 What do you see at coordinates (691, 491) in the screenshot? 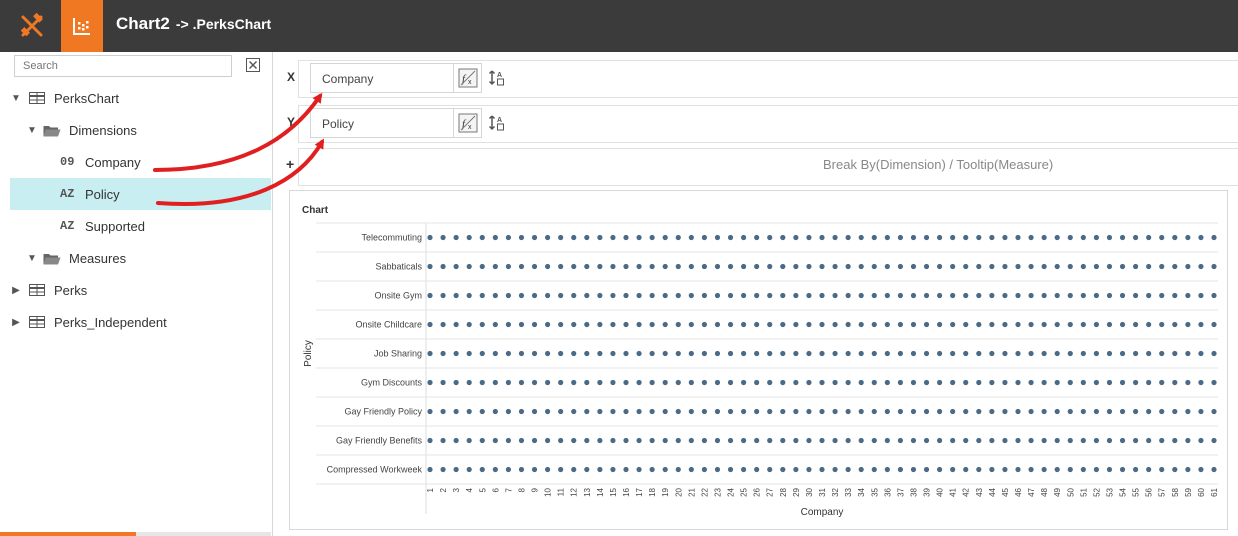
I see `x-tick-label: 21` at bounding box center [691, 491].